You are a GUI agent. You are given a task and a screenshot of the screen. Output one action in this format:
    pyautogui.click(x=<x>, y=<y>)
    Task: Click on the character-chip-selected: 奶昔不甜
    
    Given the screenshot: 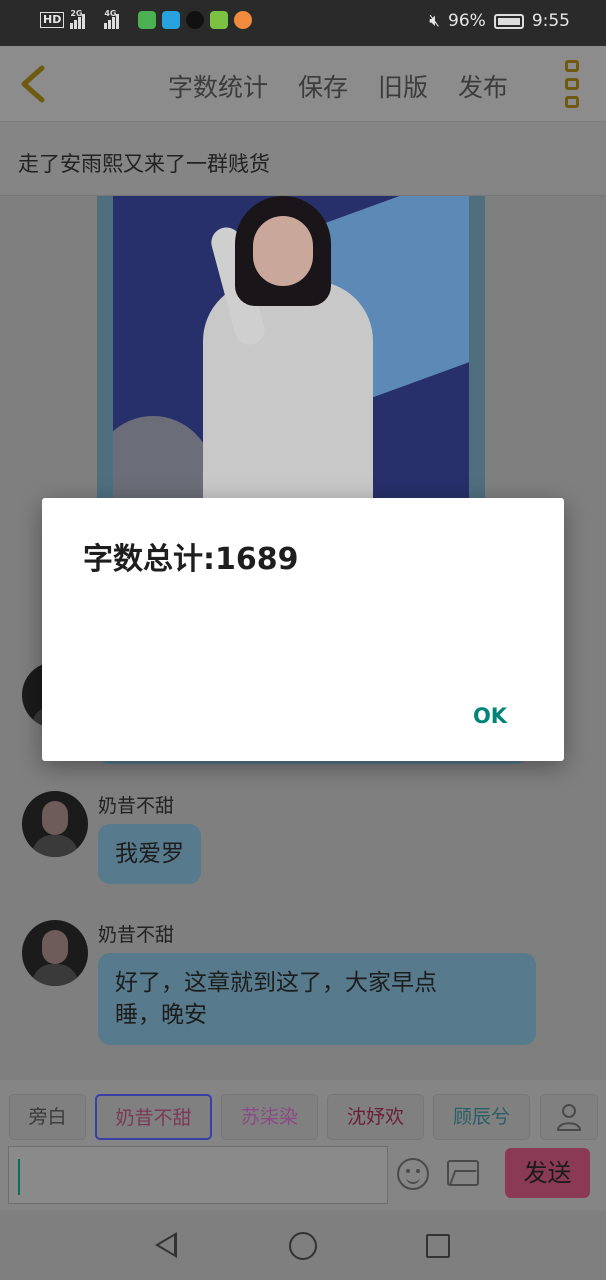 What is the action you would take?
    pyautogui.click(x=153, y=1117)
    